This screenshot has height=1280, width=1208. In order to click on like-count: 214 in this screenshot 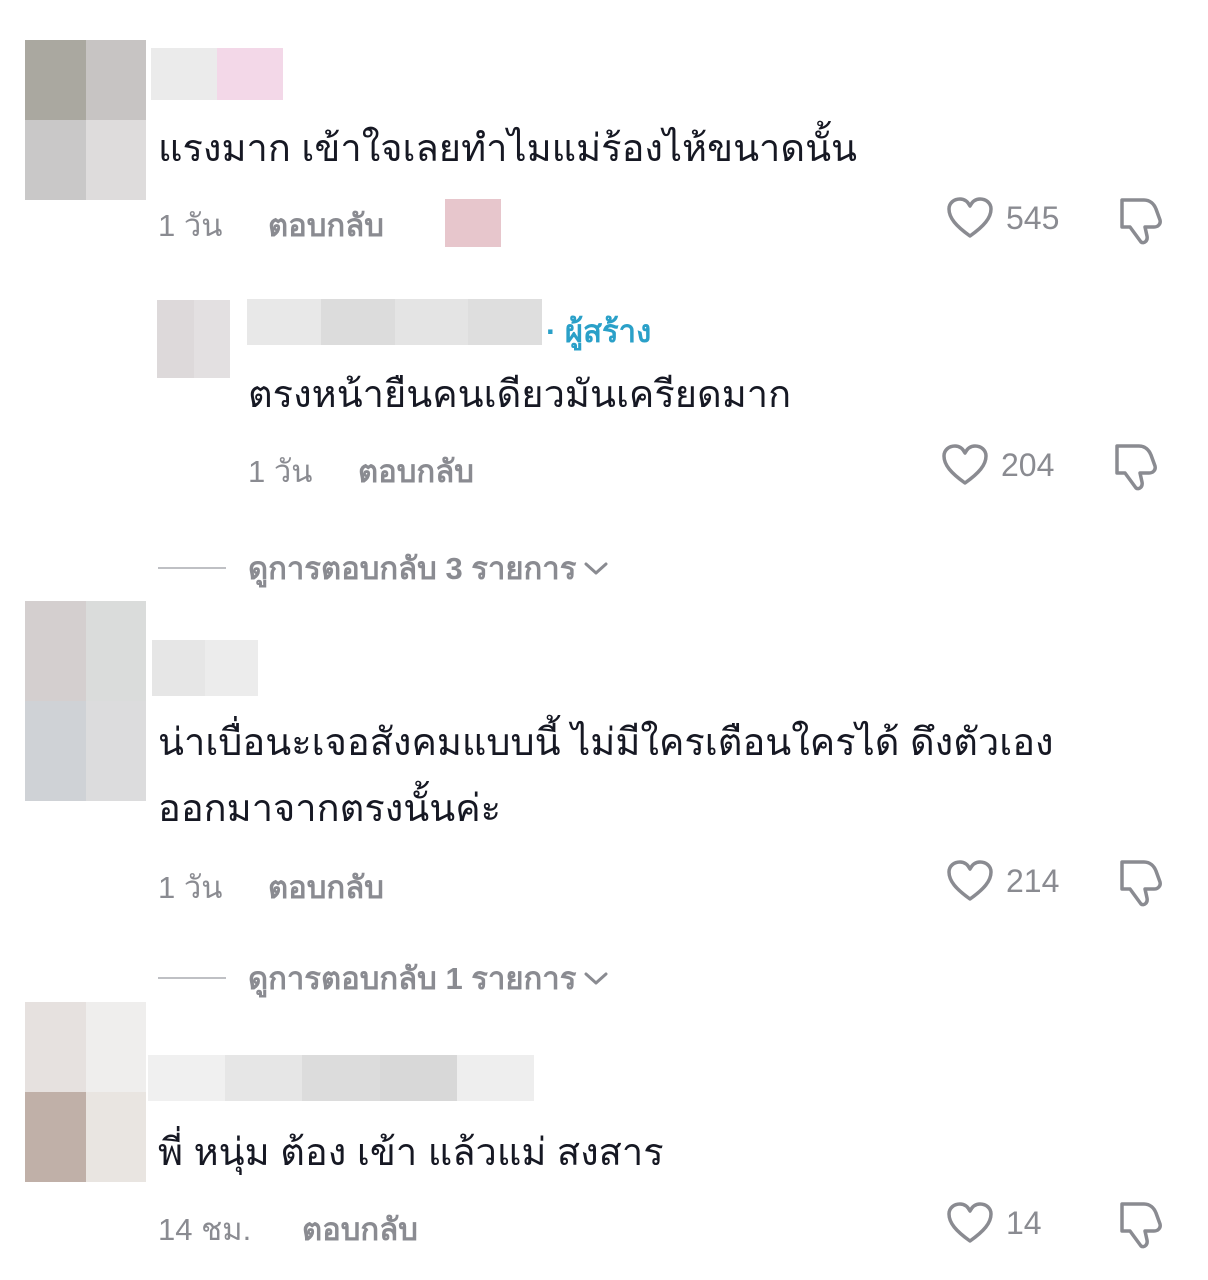, I will do `click(1033, 880)`.